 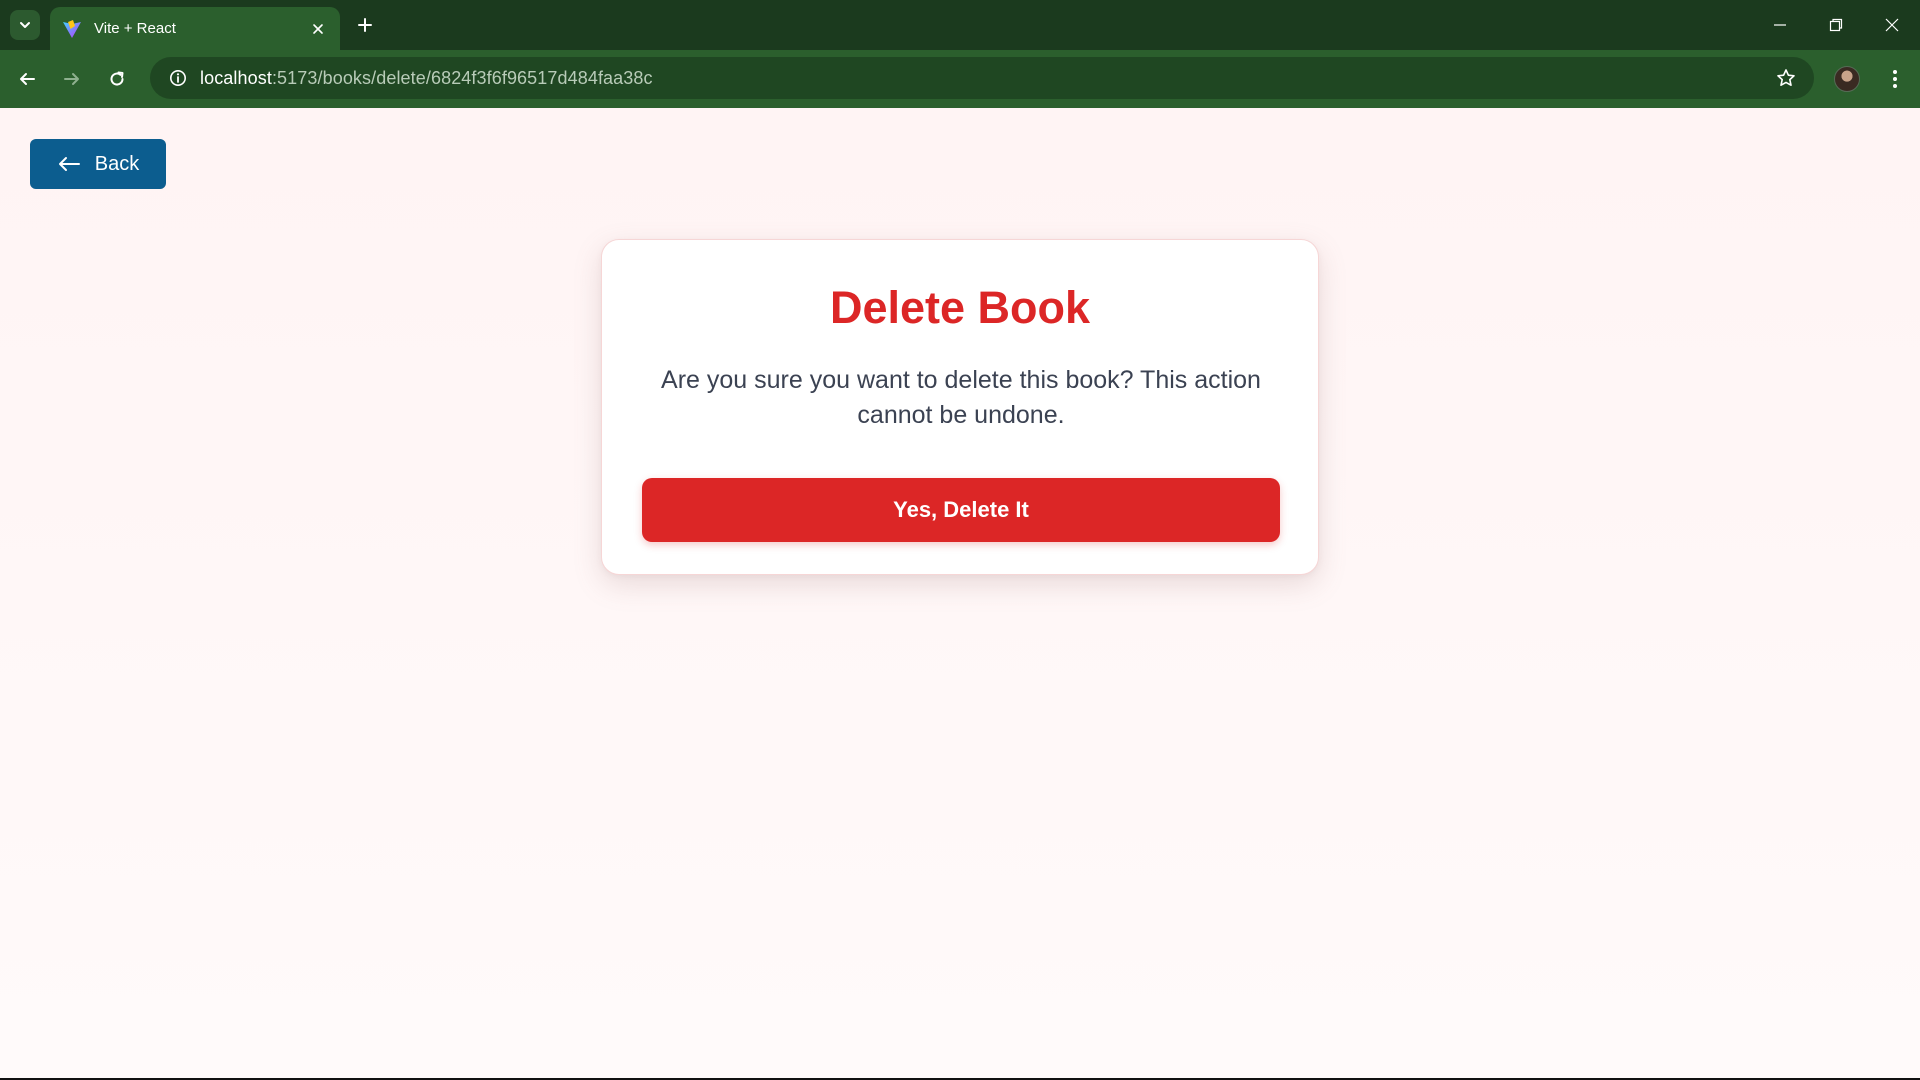 What do you see at coordinates (1786, 78) in the screenshot?
I see `star-icon` at bounding box center [1786, 78].